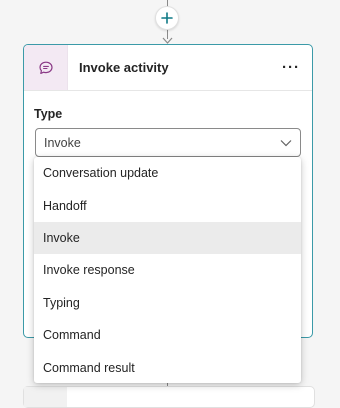 Image resolution: width=340 pixels, height=408 pixels. What do you see at coordinates (167, 205) in the screenshot?
I see `option-handoff: Handoff` at bounding box center [167, 205].